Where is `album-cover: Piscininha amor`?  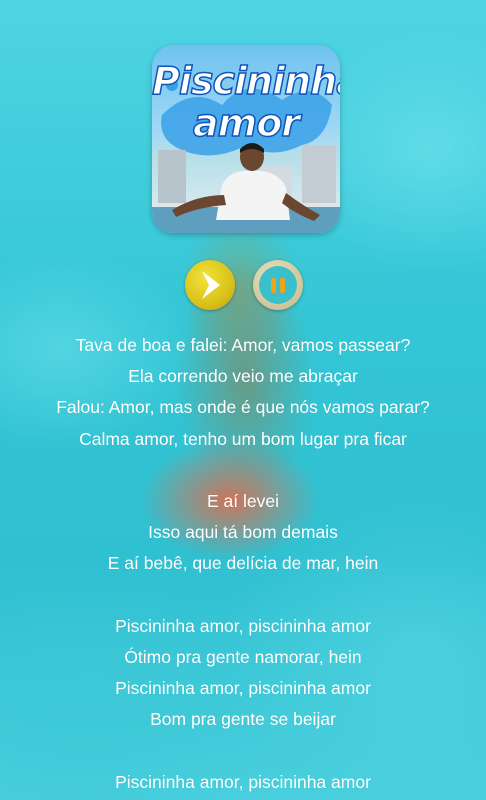 album-cover: Piscininha amor is located at coordinates (246, 139).